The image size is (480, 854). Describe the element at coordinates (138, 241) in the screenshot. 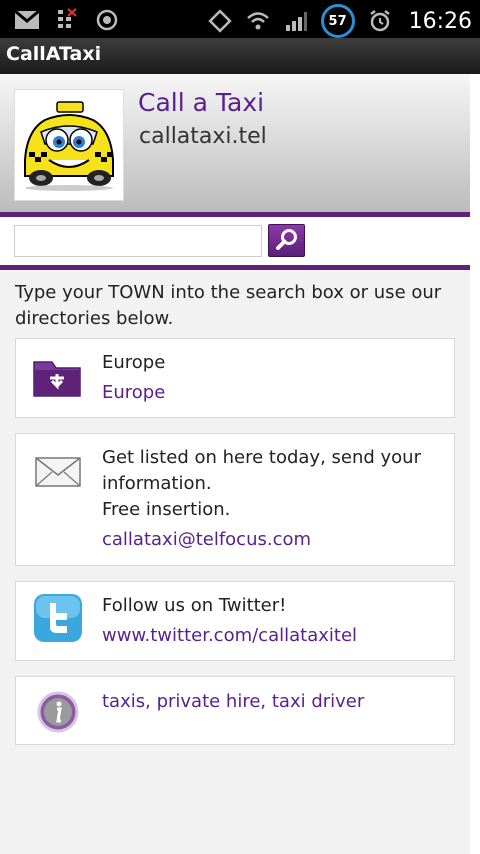

I see `search-input` at that location.